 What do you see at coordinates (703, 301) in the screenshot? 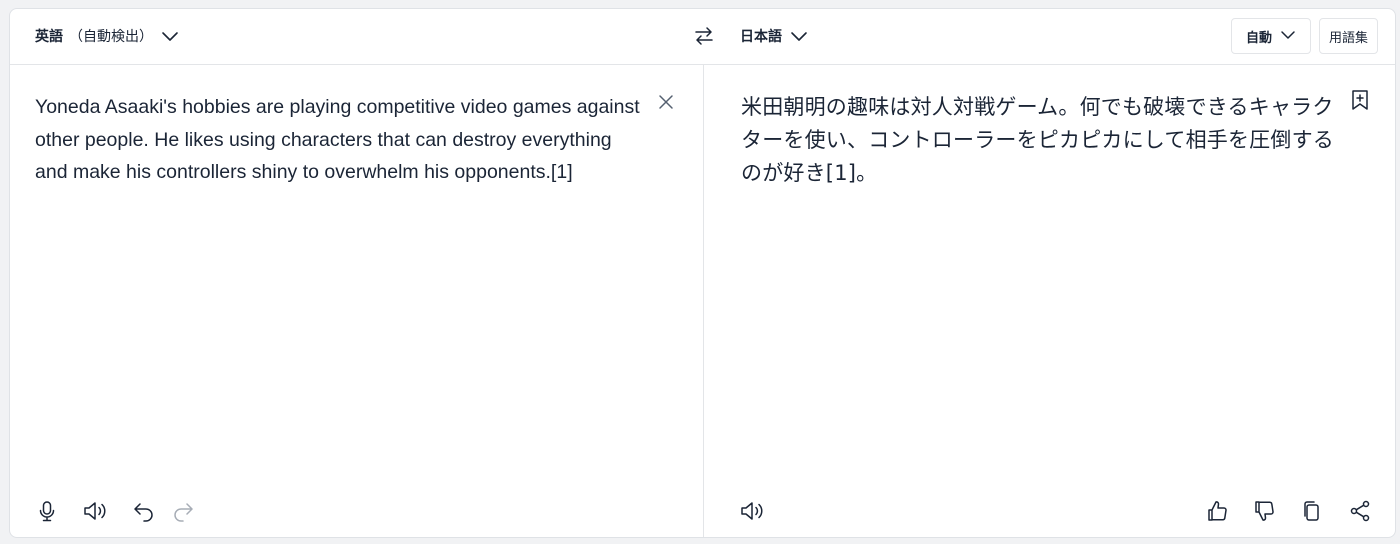
I see `panel-divider` at bounding box center [703, 301].